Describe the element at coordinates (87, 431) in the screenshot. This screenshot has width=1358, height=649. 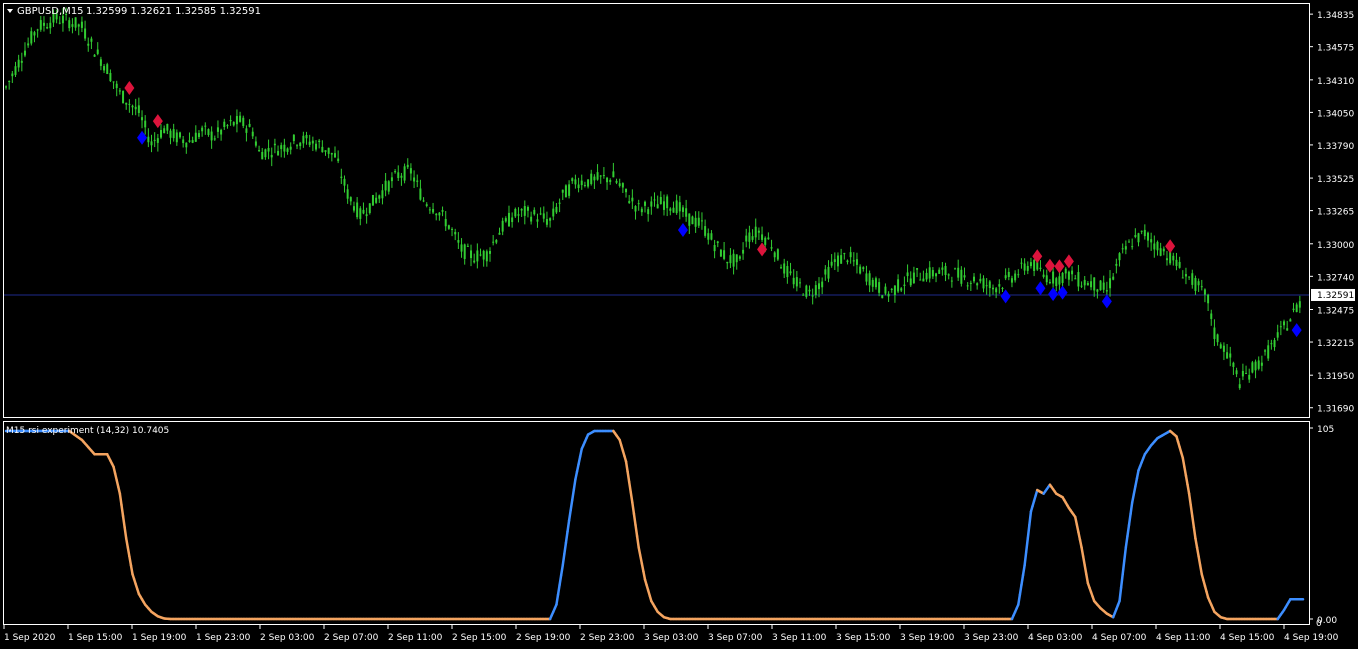
I see `indicator-label: M15 rsi experiment (14,32) 10.7405` at that location.